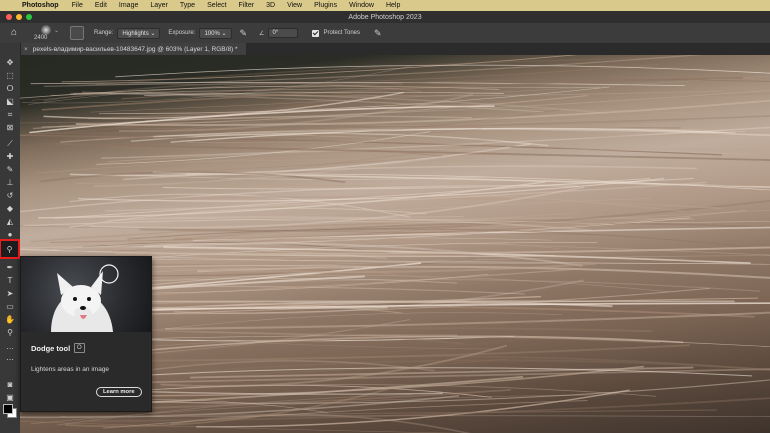 The width and height of the screenshot is (770, 433). What do you see at coordinates (10, 62) in the screenshot?
I see `move-tool-icon: ✥` at bounding box center [10, 62].